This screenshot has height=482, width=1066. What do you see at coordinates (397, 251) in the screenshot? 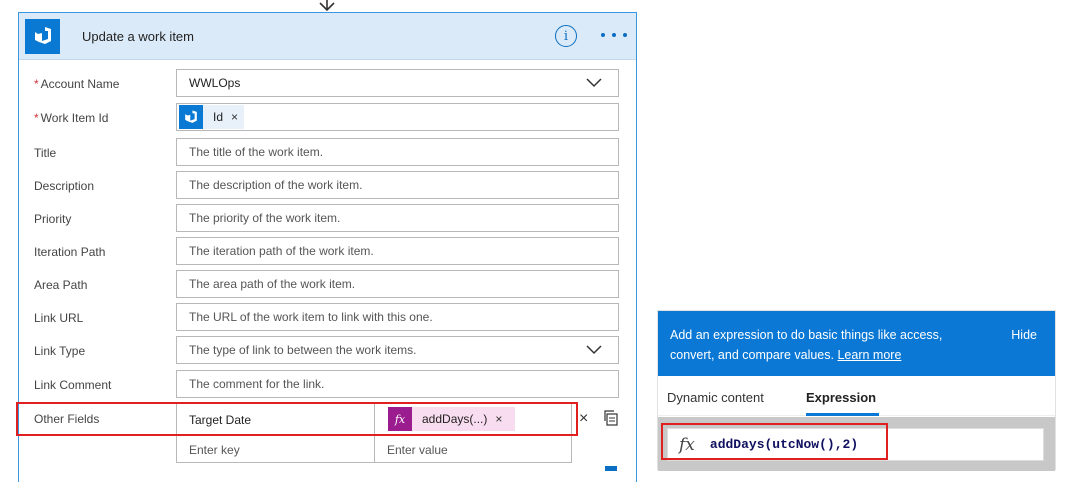
I see `iteration-path-input: The iteration path of the work item.` at bounding box center [397, 251].